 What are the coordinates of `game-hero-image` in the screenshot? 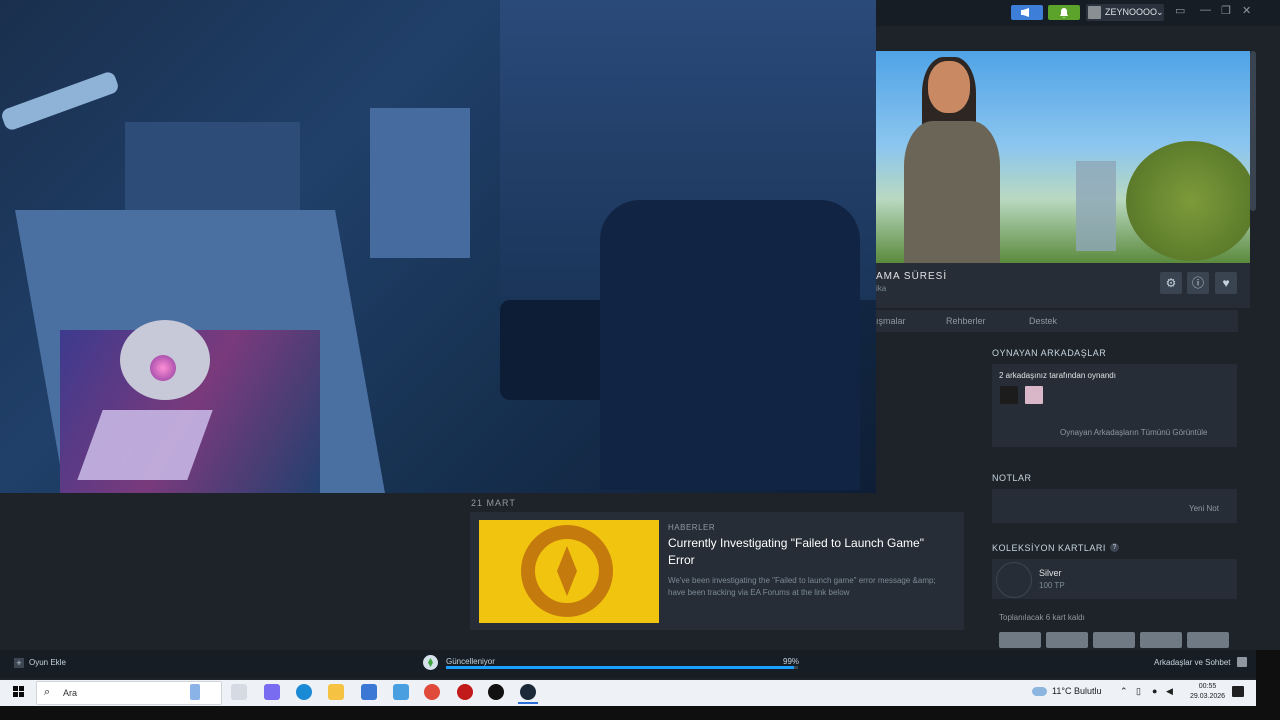 It's located at (1063, 157).